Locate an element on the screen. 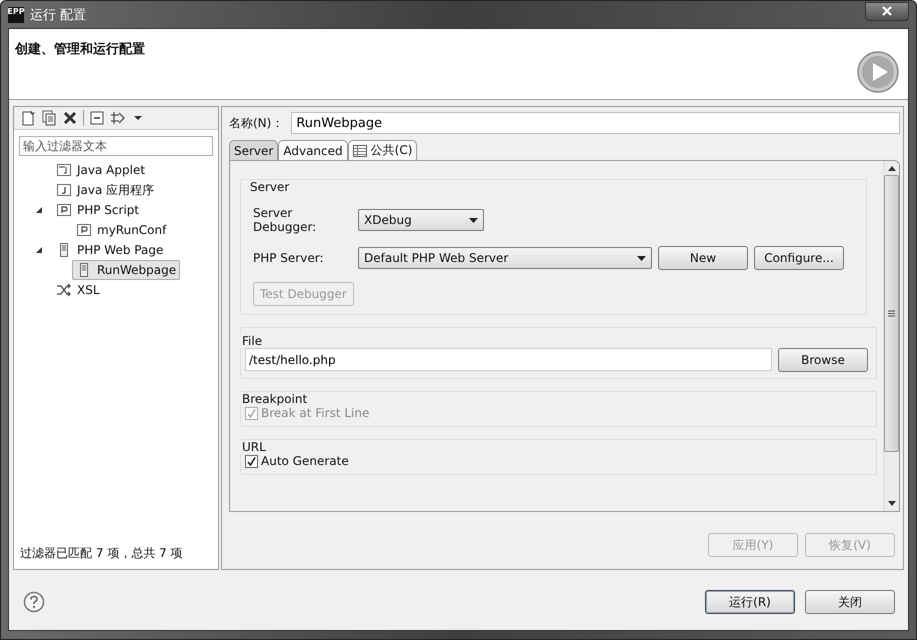 The height and width of the screenshot is (640, 917). filter-status-text: 过滤器已匹配 7 项，总共 7 项 is located at coordinates (101, 553).